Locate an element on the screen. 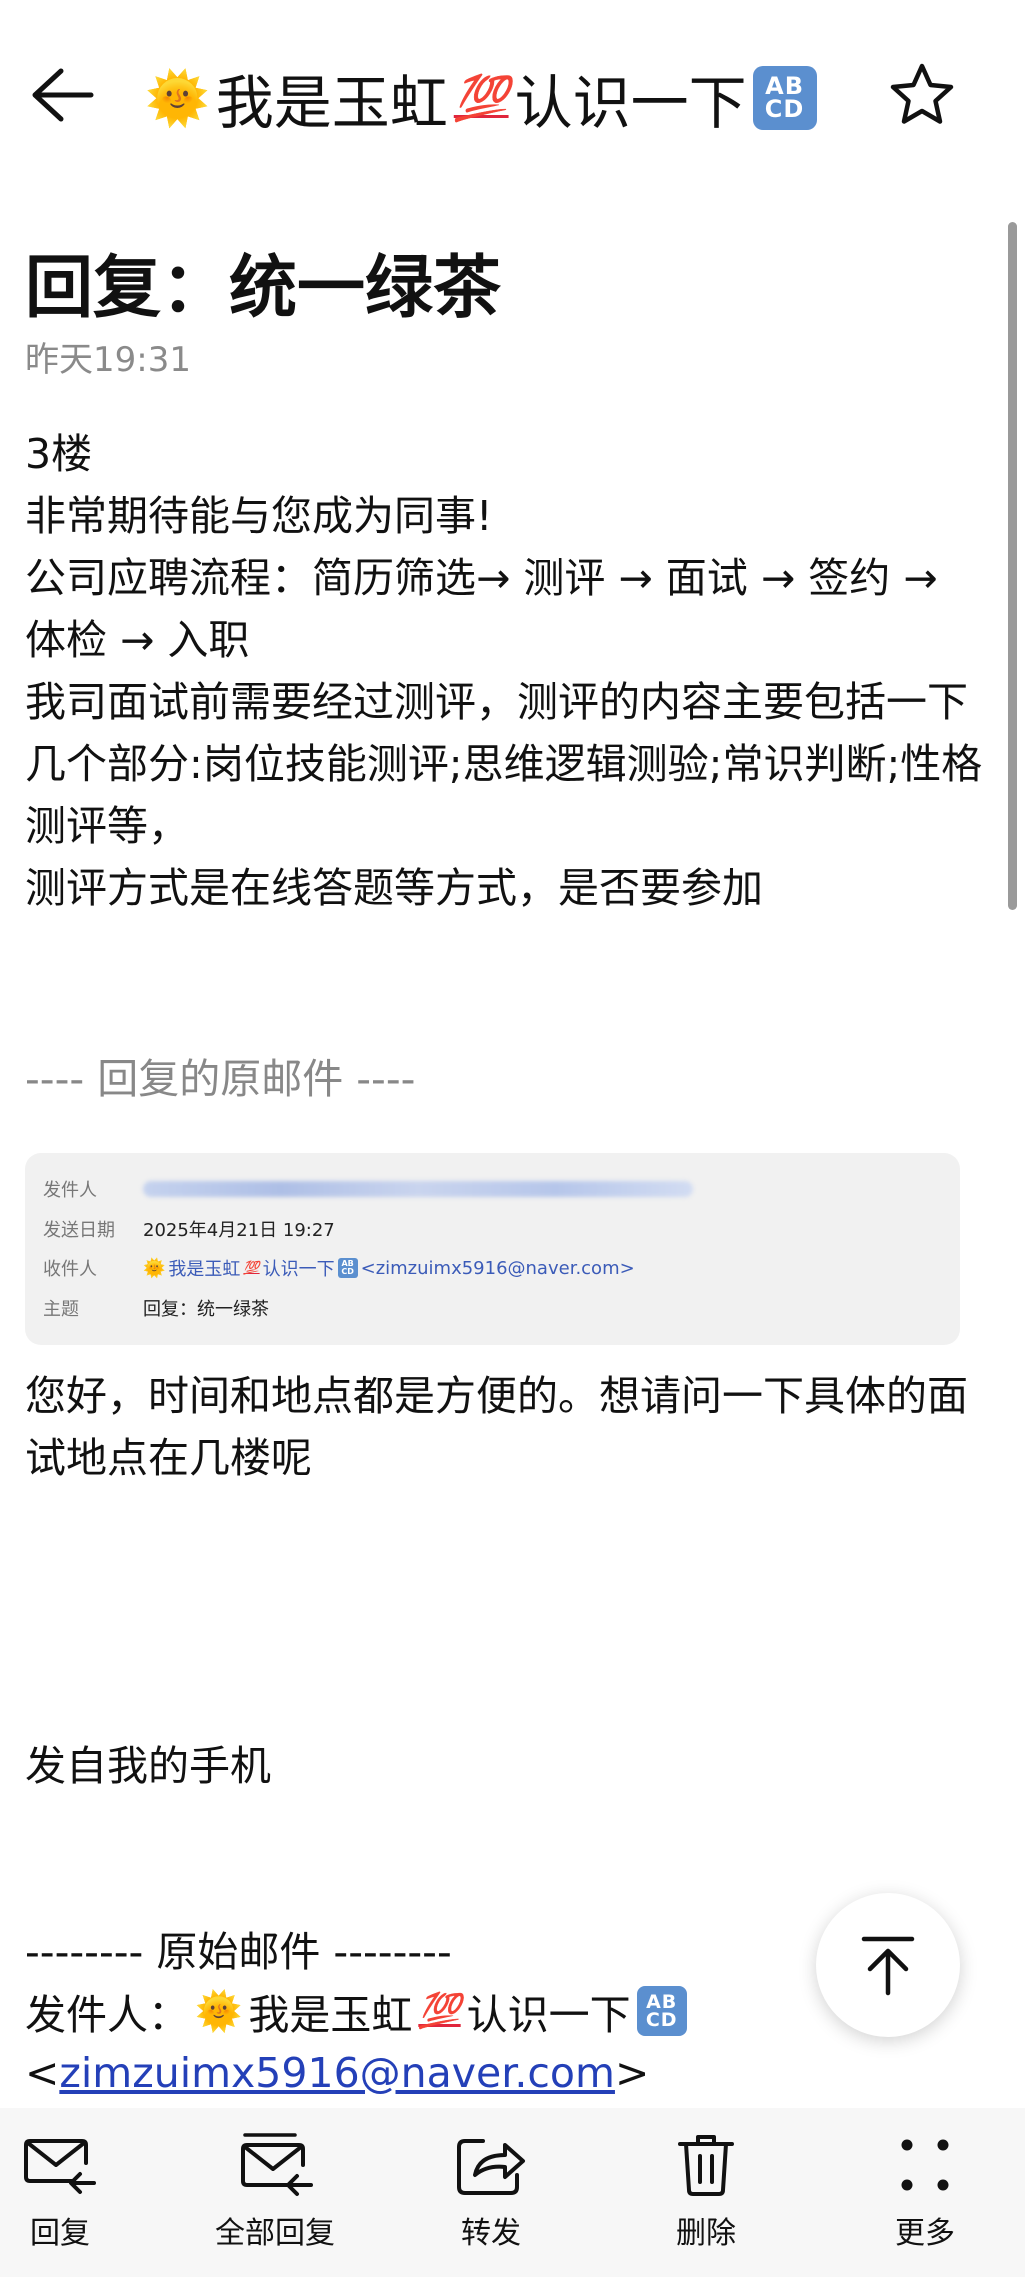  star-button is located at coordinates (922, 95).